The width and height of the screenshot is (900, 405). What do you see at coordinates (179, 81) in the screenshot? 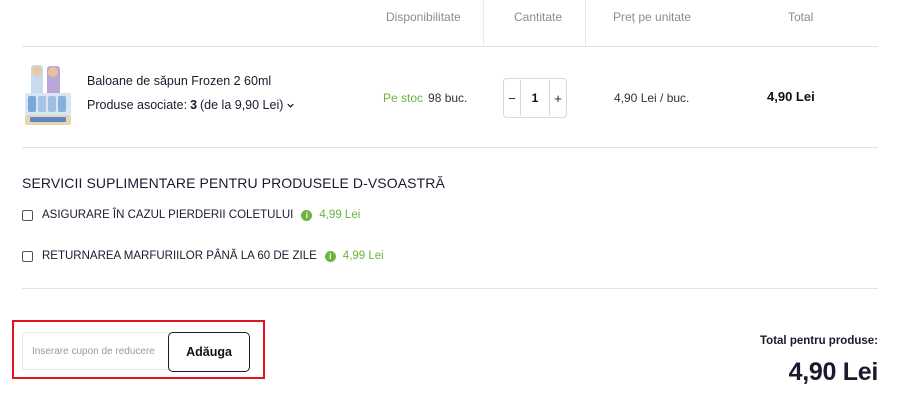
I see `product-name-link: Baloane de săpun Frozen 2 60ml` at bounding box center [179, 81].